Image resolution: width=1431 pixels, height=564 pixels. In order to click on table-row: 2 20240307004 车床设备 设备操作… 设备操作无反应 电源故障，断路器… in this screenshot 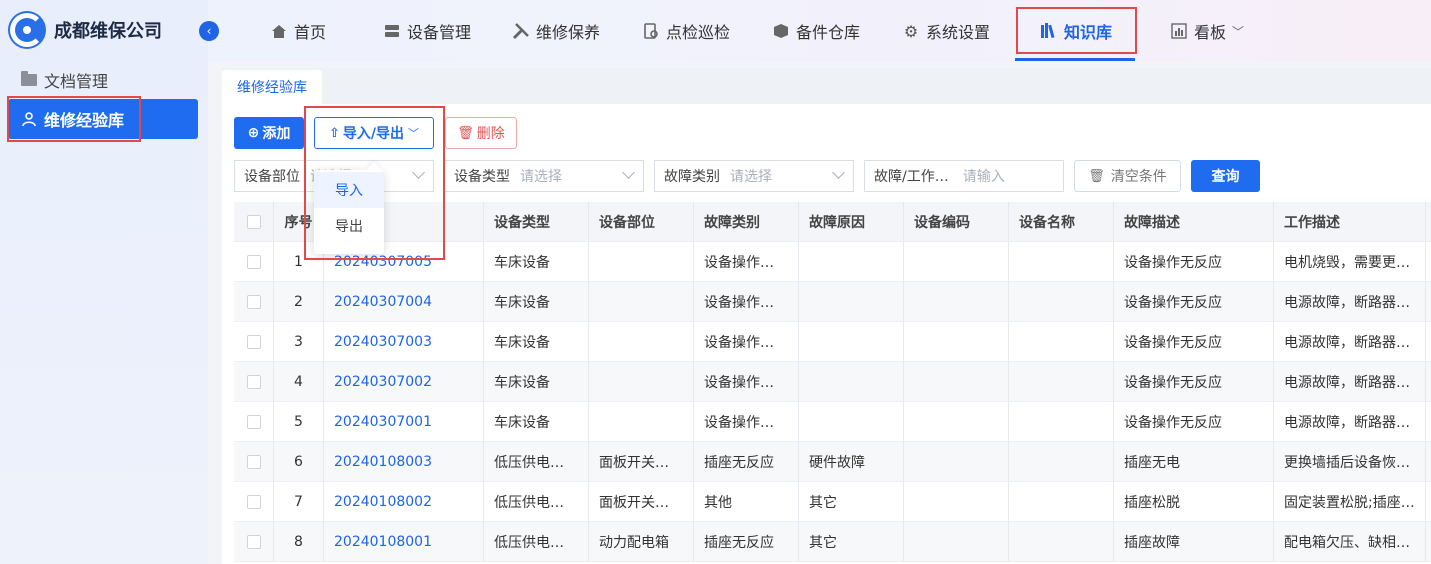, I will do `click(832, 302)`.